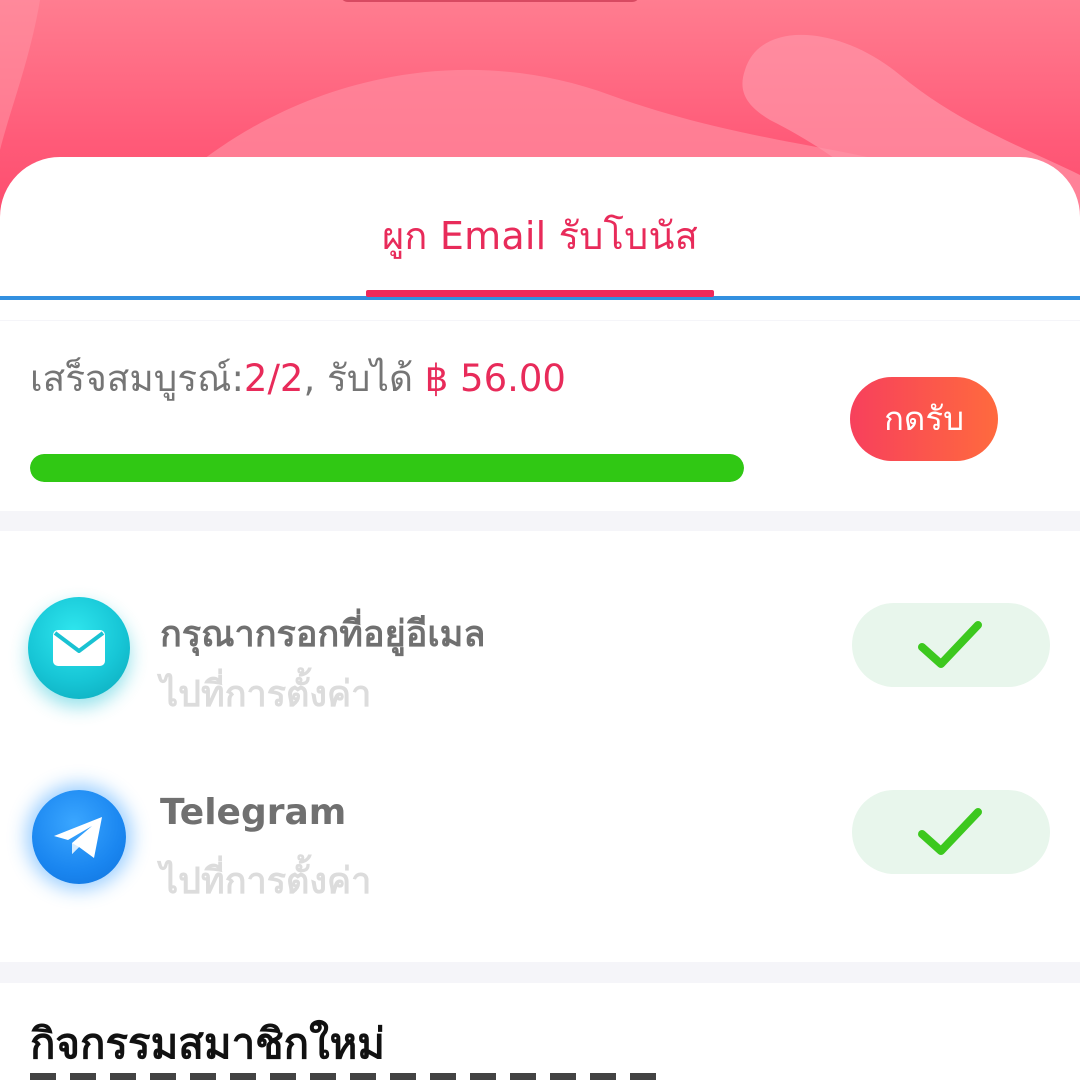  I want to click on section-title: กิจกรรมสมาชิกใหม่, so click(207, 1043).